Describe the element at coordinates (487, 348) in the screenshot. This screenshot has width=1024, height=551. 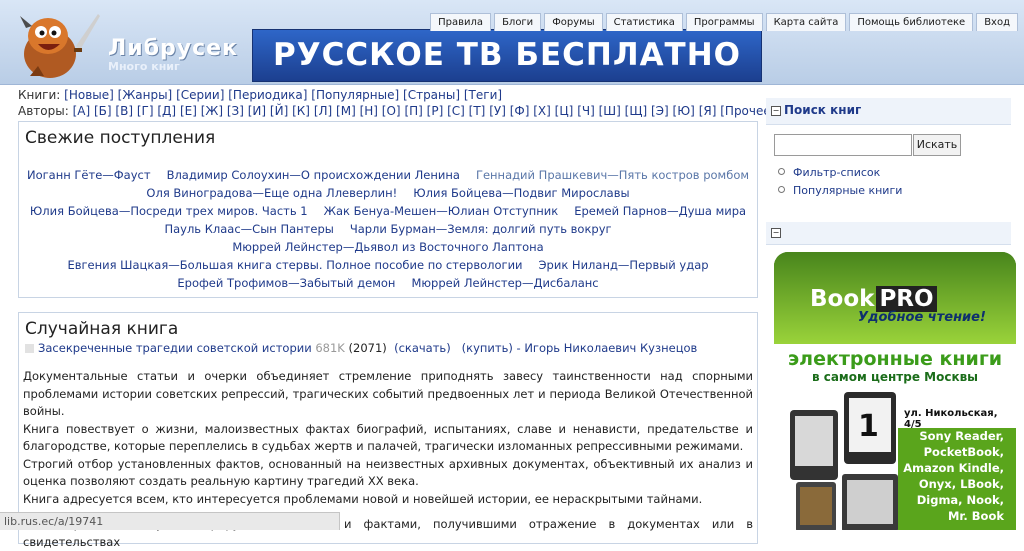
I see `buy-link: (купить)` at that location.